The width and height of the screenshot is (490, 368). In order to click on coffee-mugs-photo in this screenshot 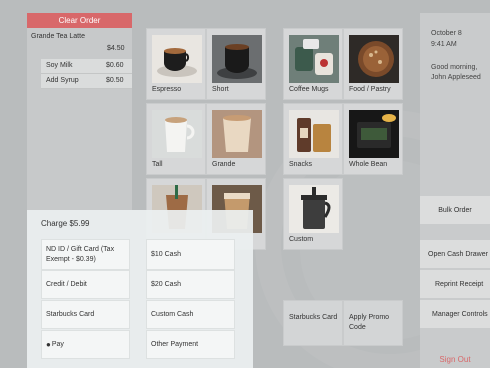, I will do `click(314, 59)`.